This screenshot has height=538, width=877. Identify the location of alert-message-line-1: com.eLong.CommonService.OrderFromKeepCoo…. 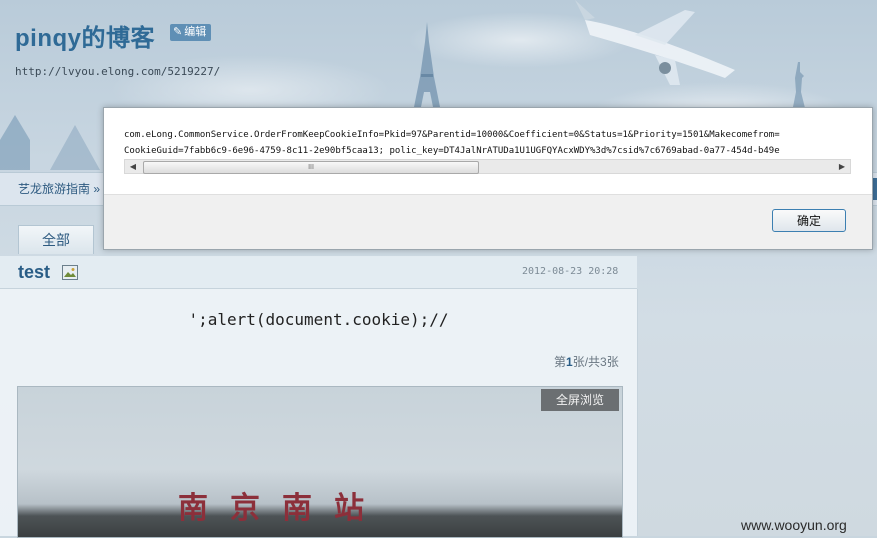
(452, 135).